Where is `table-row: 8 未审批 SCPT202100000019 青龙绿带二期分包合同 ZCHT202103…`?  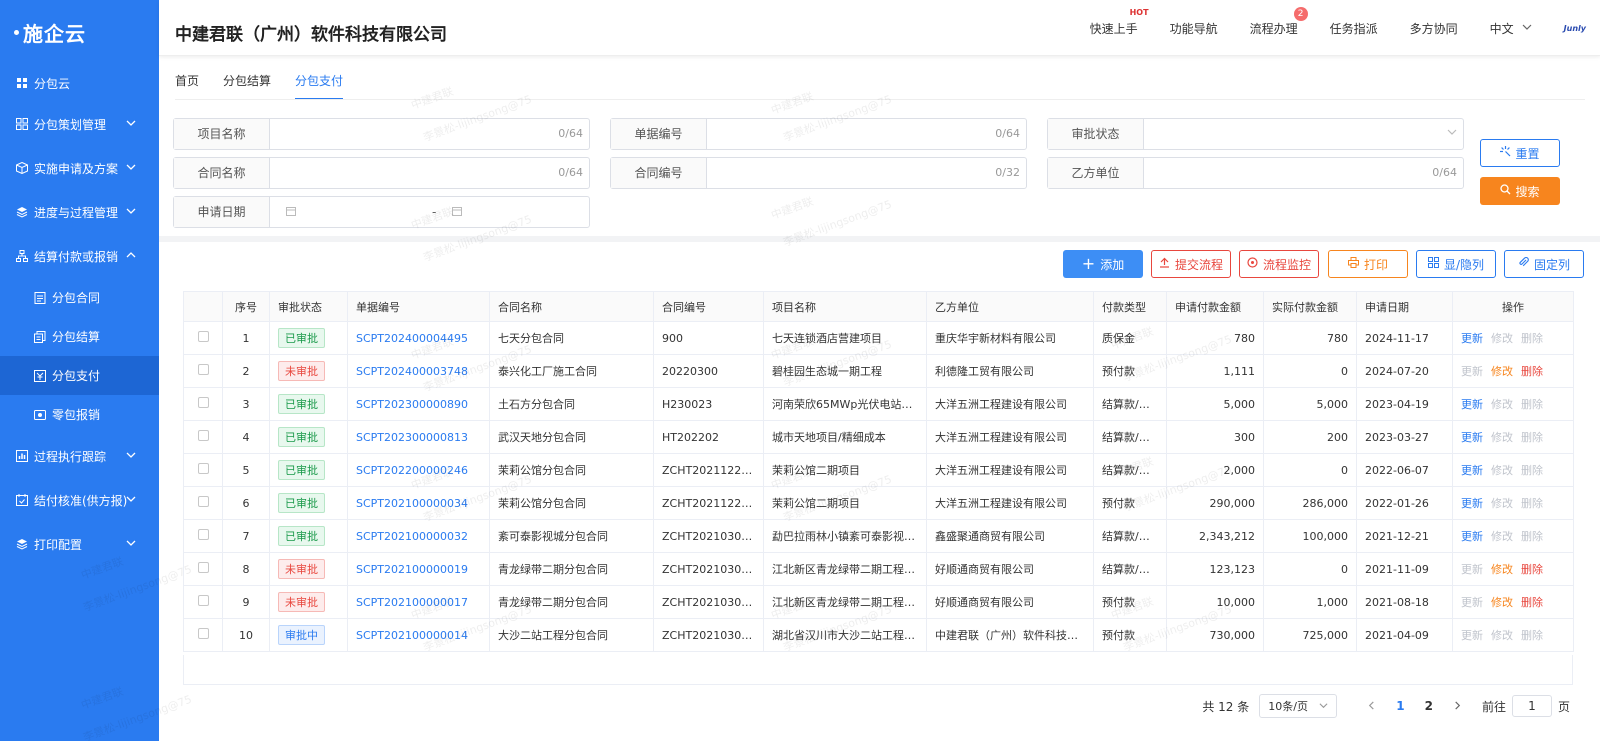
table-row: 8 未审批 SCPT202100000019 青龙绿带二期分包合同 ZCHT202103… is located at coordinates (878, 569).